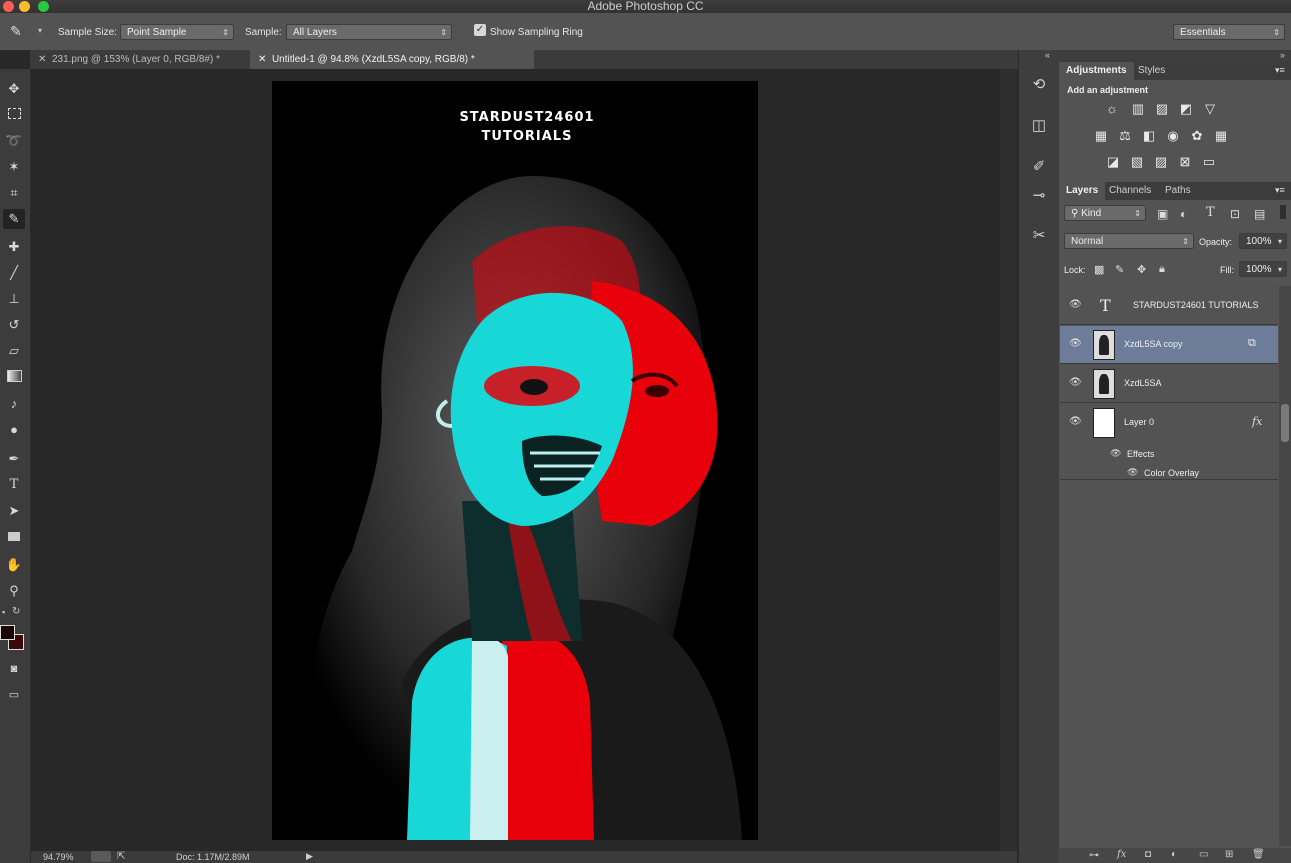 This screenshot has width=1291, height=863. What do you see at coordinates (7, 632) in the screenshot?
I see `foreground-color-swatch` at bounding box center [7, 632].